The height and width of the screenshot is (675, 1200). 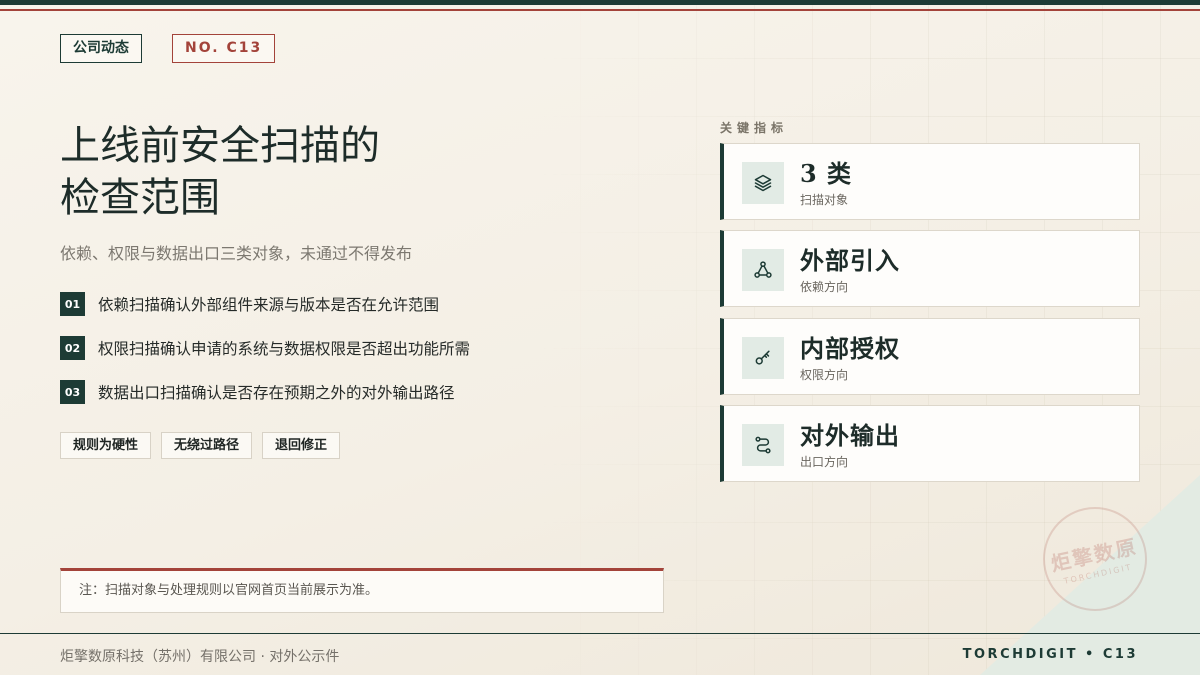 What do you see at coordinates (301, 445) in the screenshot?
I see `rule-tag: 退回修正` at bounding box center [301, 445].